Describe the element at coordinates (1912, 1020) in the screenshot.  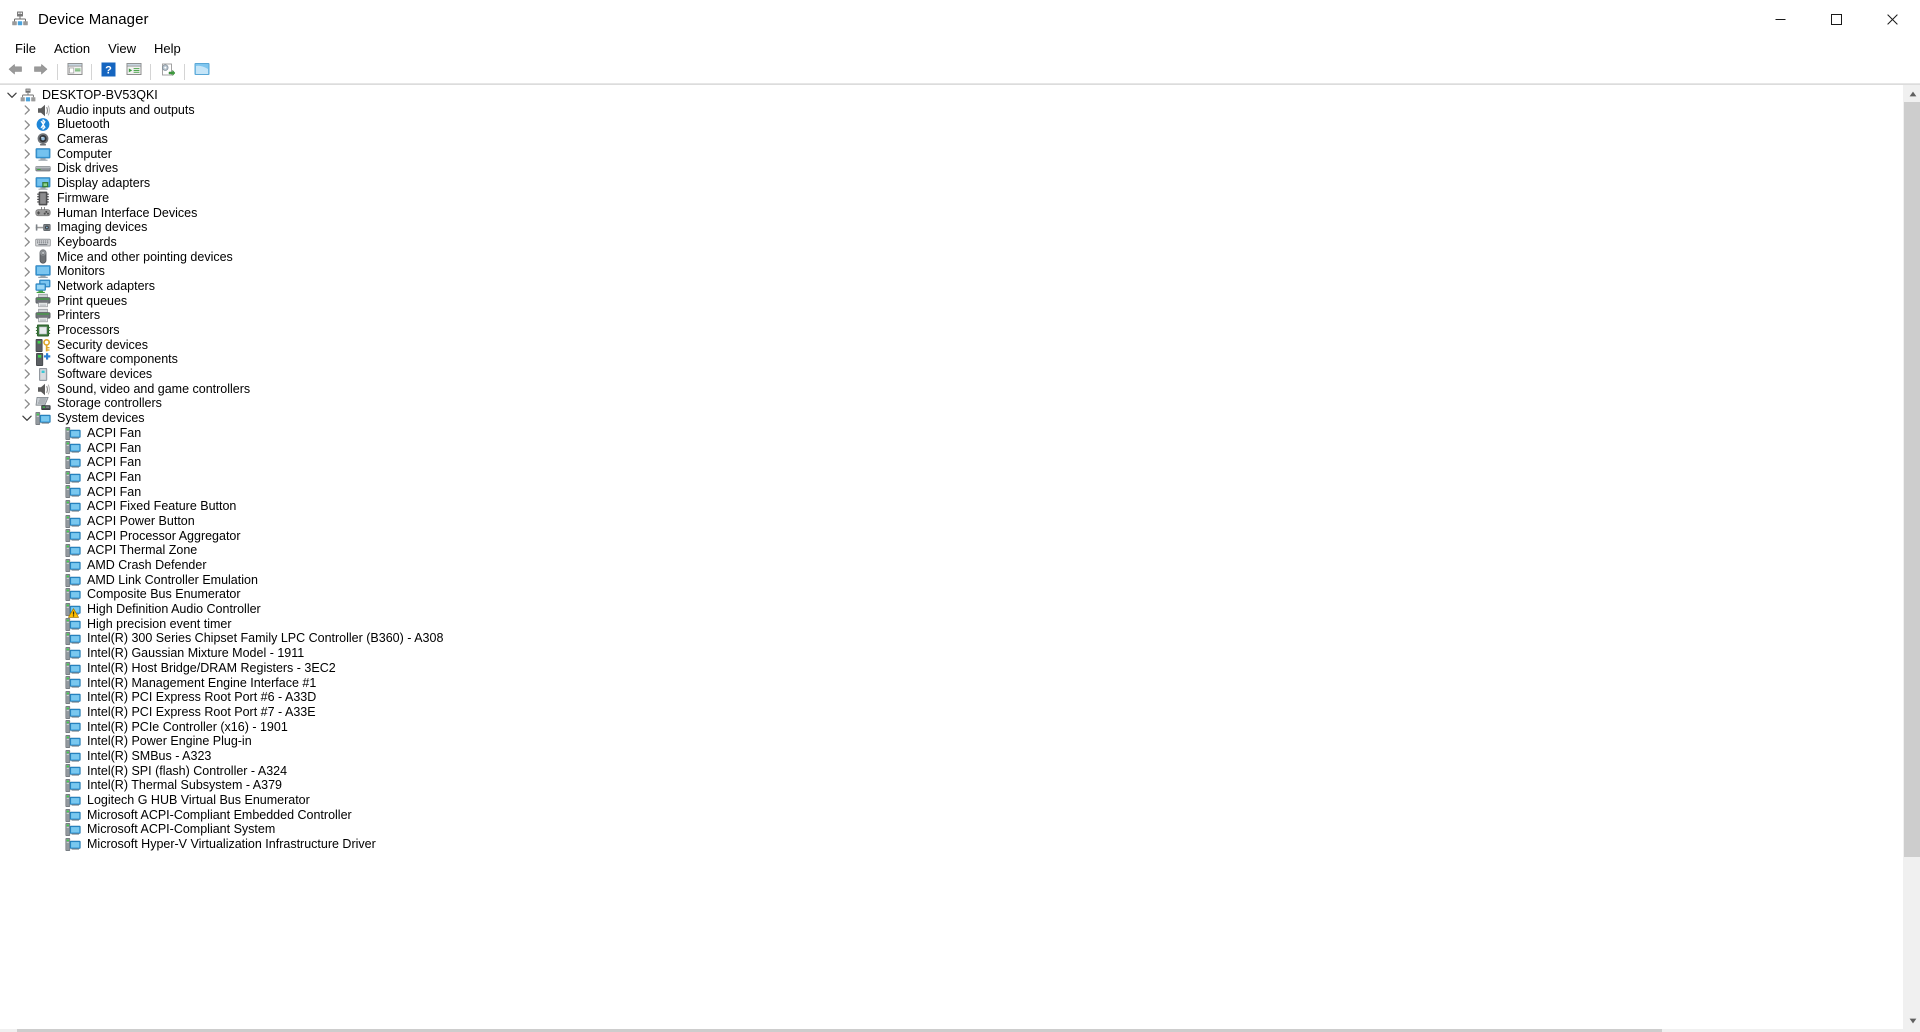
I see `scroll-down-arrow` at that location.